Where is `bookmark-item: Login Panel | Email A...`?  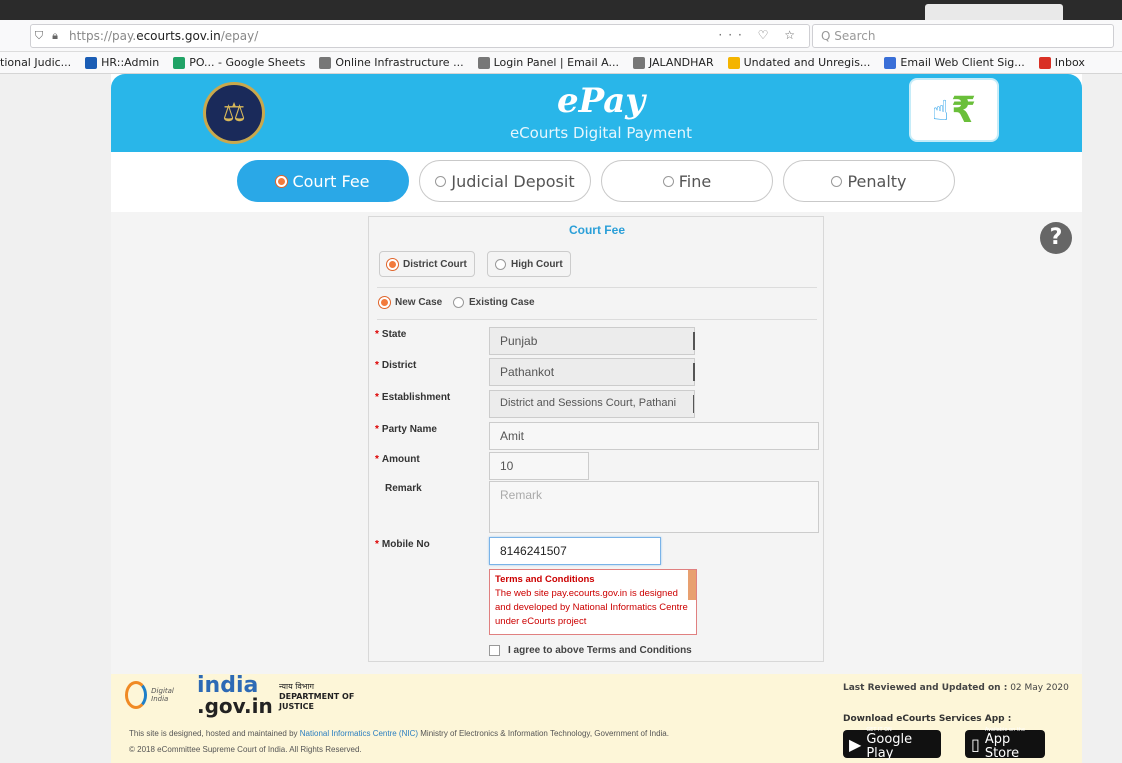
bookmark-item: Login Panel | Email A... is located at coordinates (548, 62).